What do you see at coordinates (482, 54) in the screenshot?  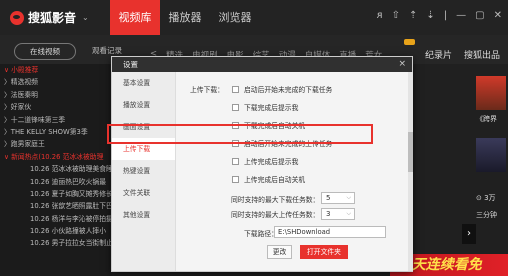 I see `category-sohu-original: 搜狐出品` at bounding box center [482, 54].